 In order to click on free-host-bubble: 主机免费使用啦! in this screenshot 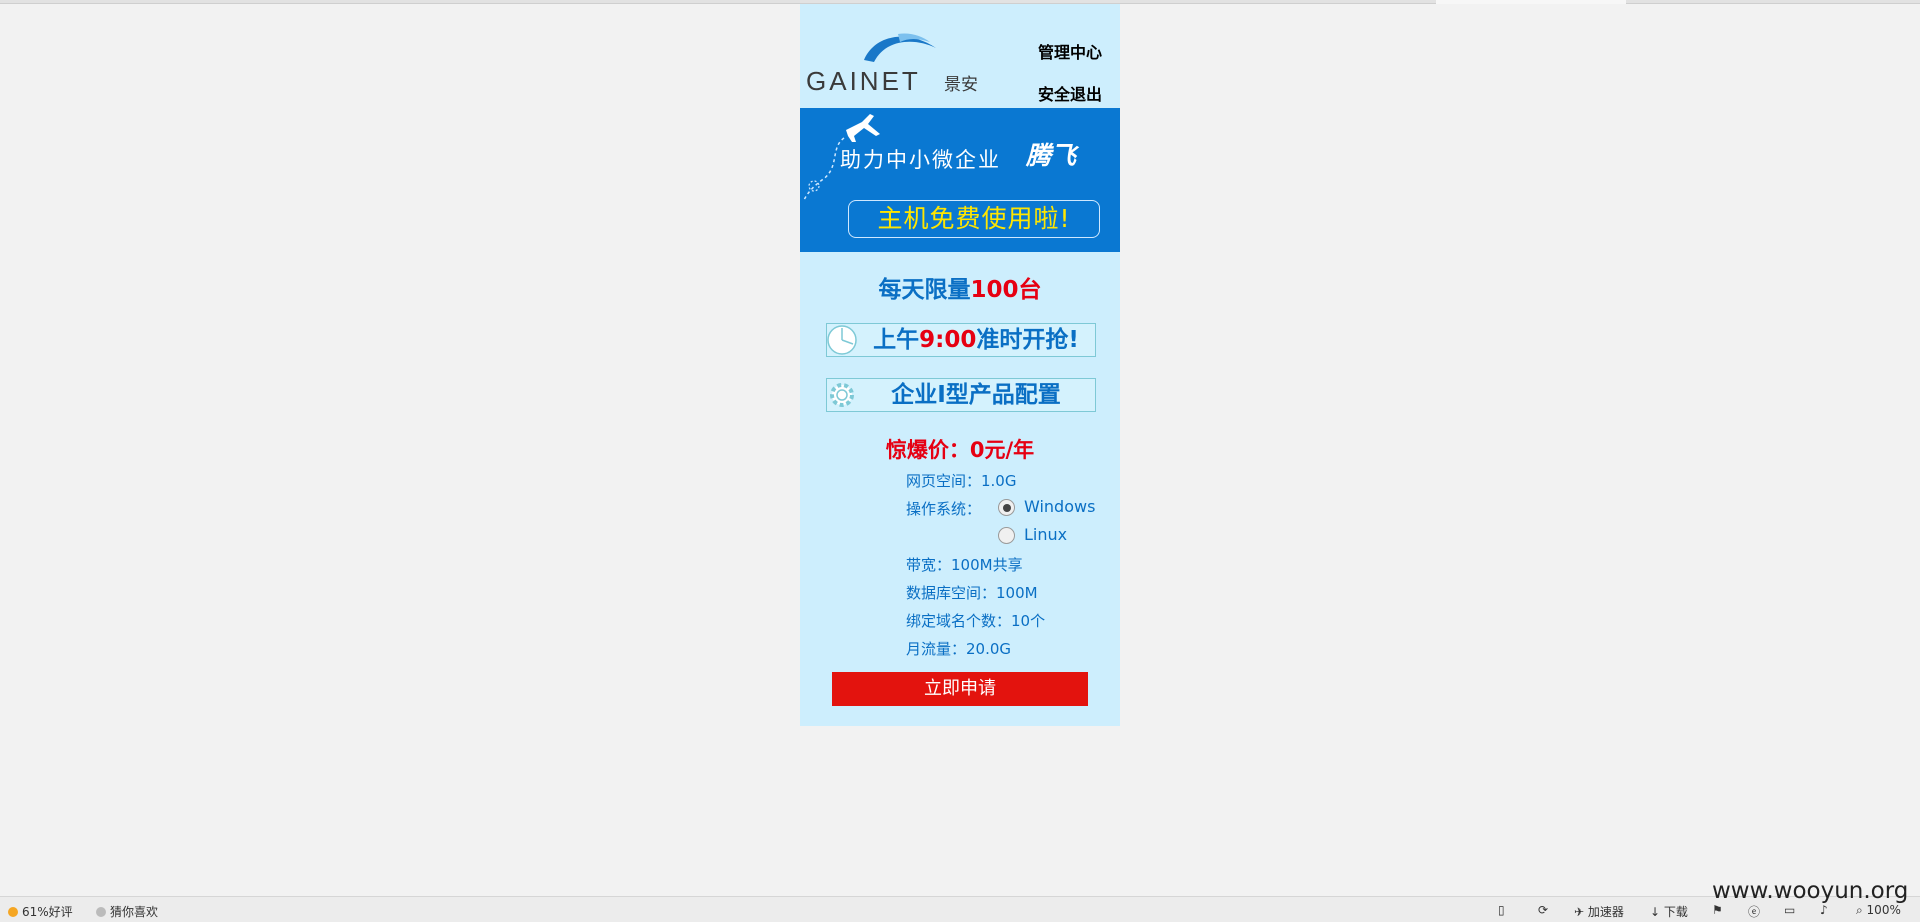, I will do `click(974, 219)`.